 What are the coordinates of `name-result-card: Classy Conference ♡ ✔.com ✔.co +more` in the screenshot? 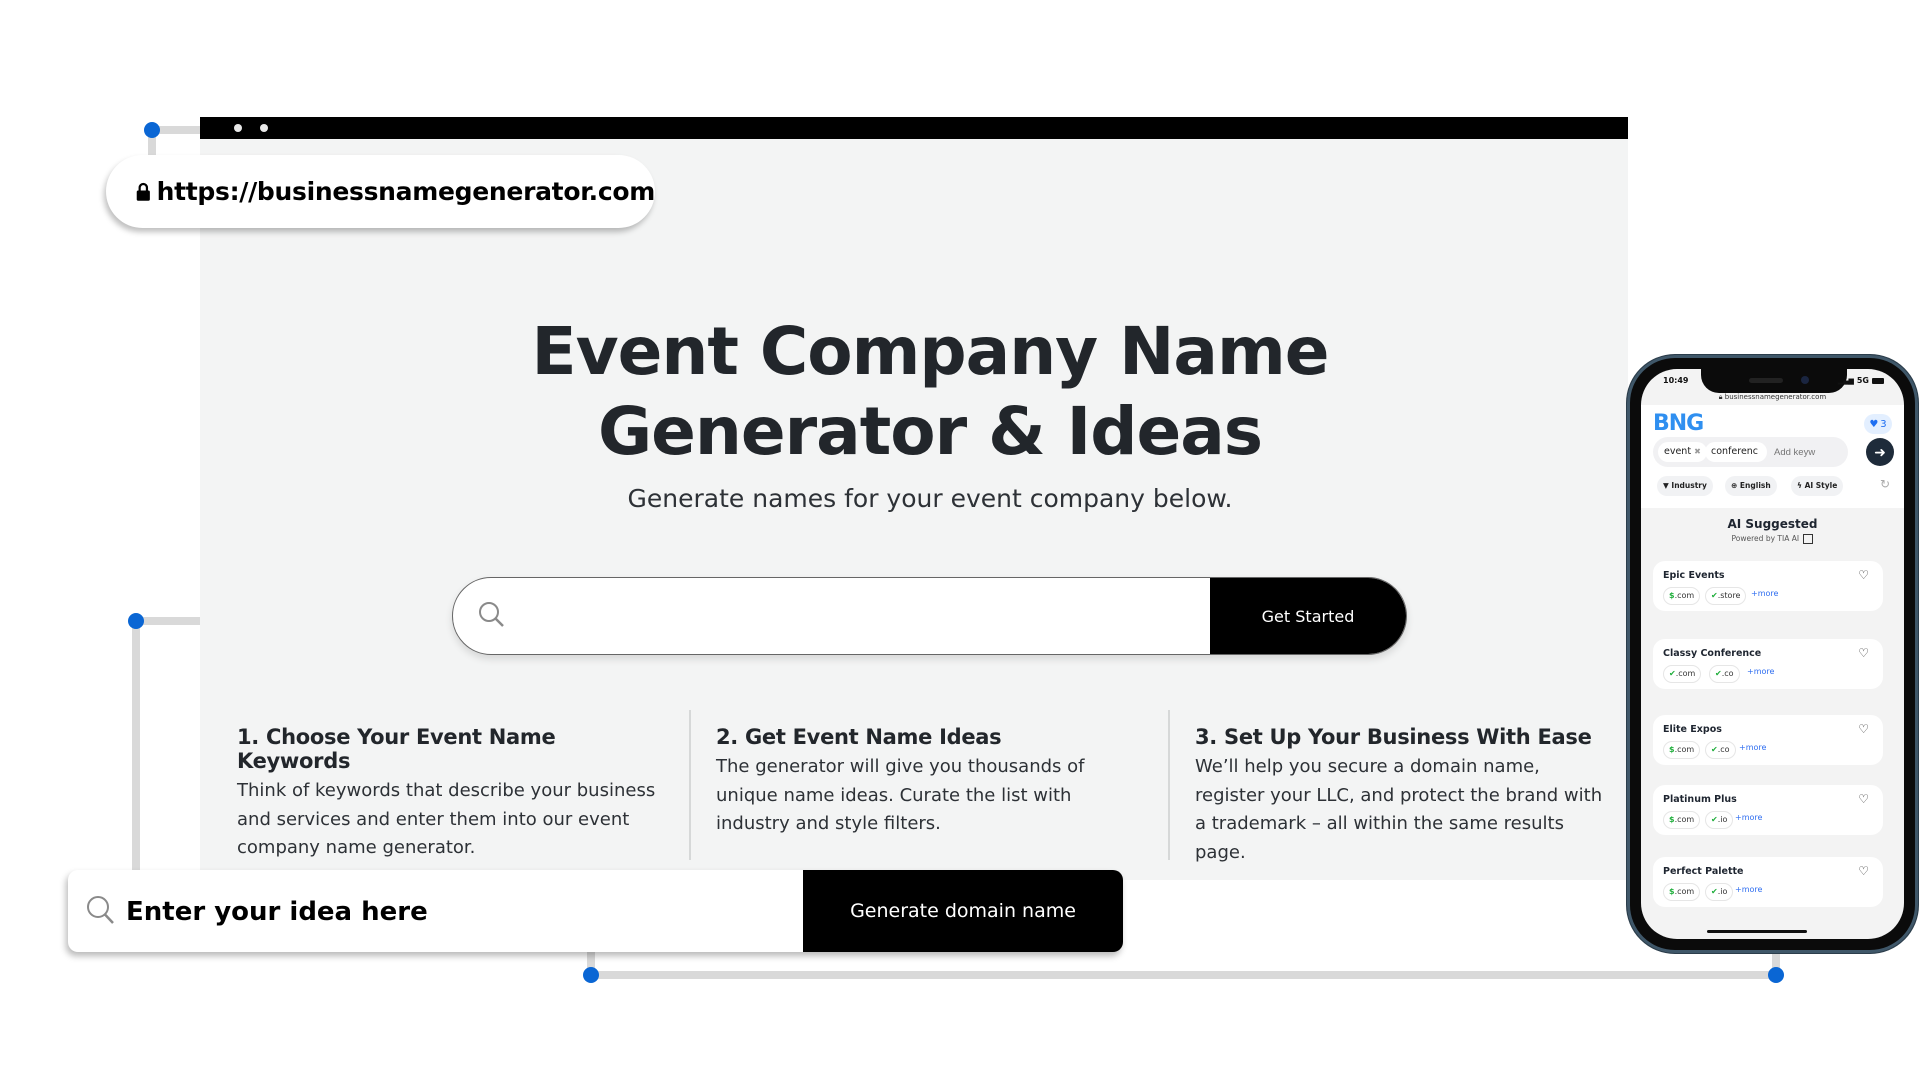 It's located at (1768, 664).